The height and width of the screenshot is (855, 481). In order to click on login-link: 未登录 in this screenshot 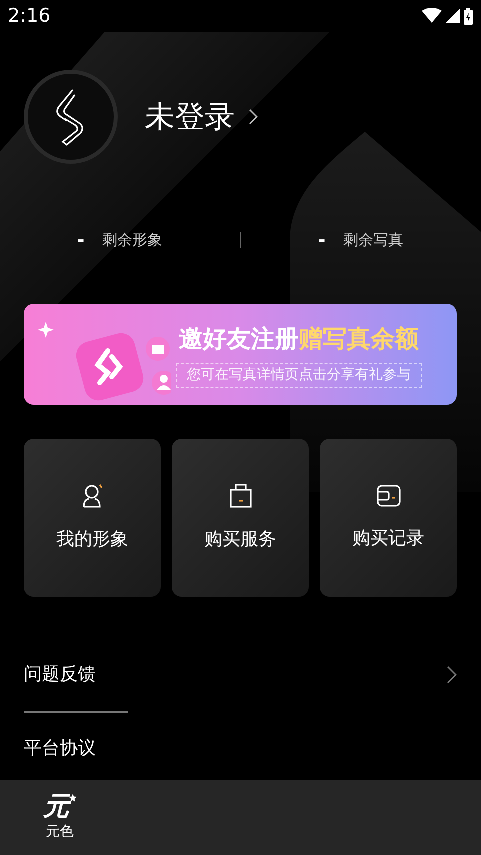, I will do `click(201, 117)`.